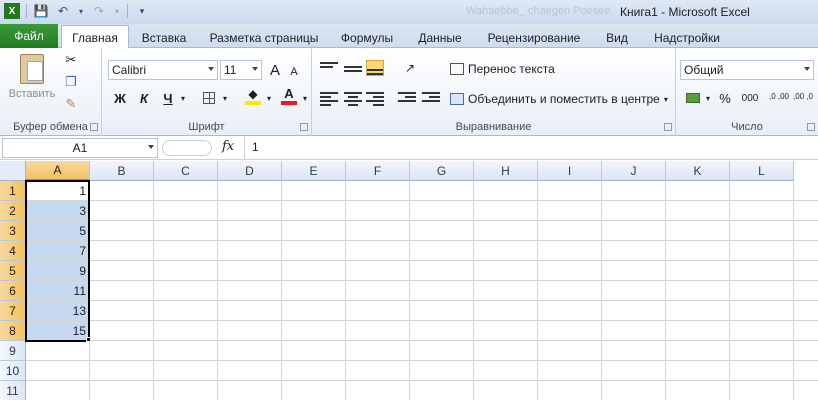  Describe the element at coordinates (304, 127) in the screenshot. I see `font-launcher-icon` at that location.